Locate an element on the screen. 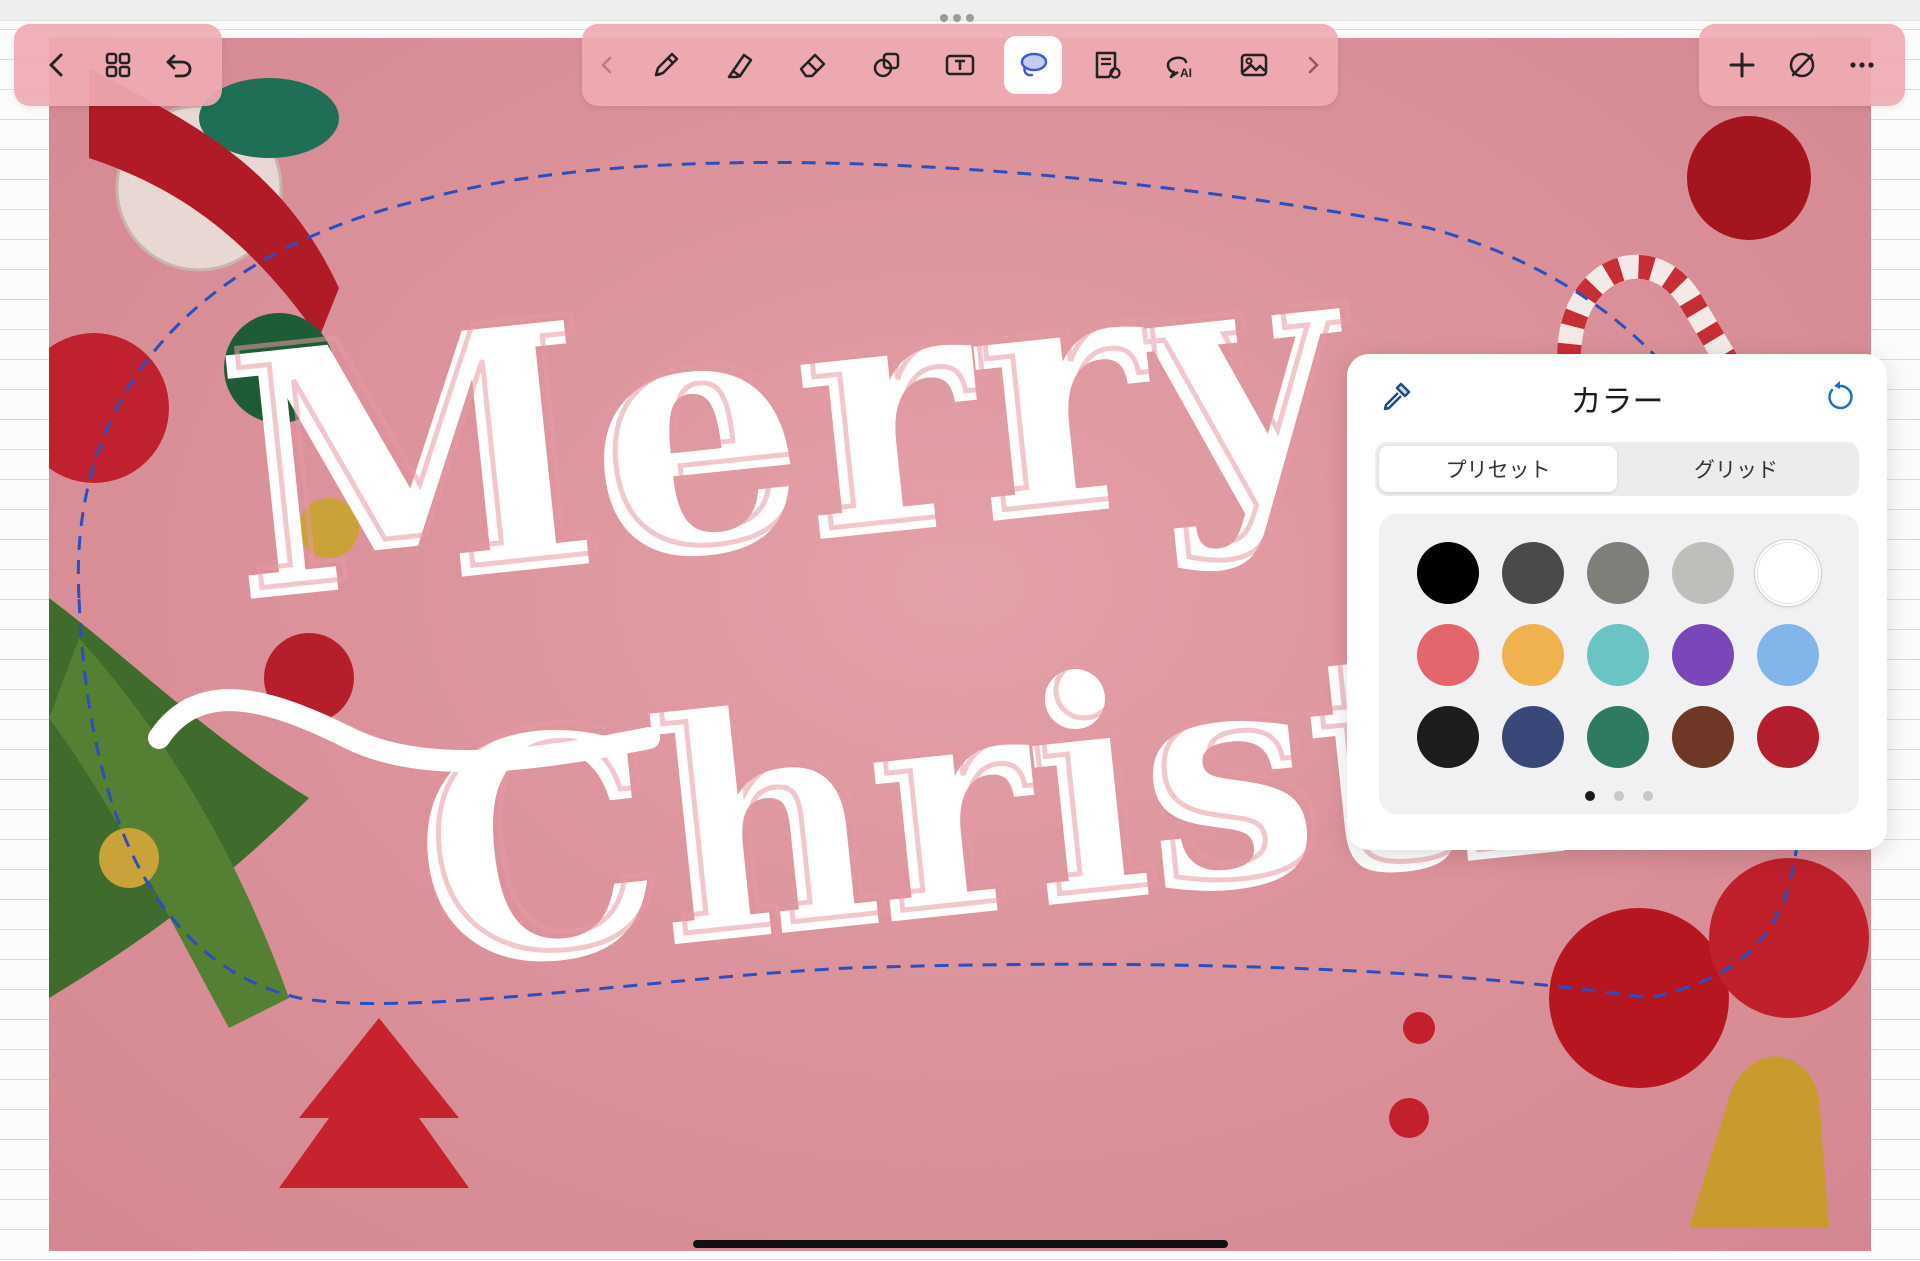 The image size is (1920, 1261). reset-icon is located at coordinates (1840, 395).